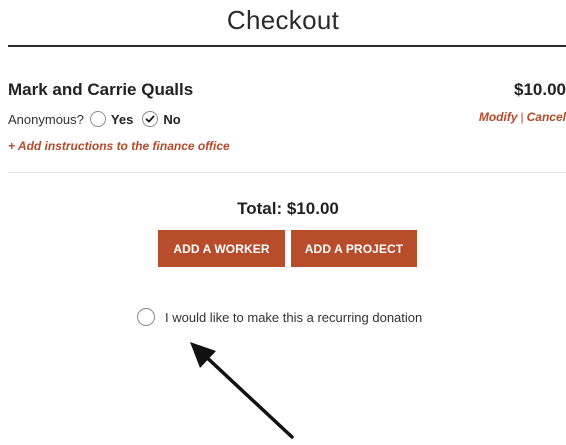  Describe the element at coordinates (354, 248) in the screenshot. I see `add-project-button: ADD A PROJECT` at that location.